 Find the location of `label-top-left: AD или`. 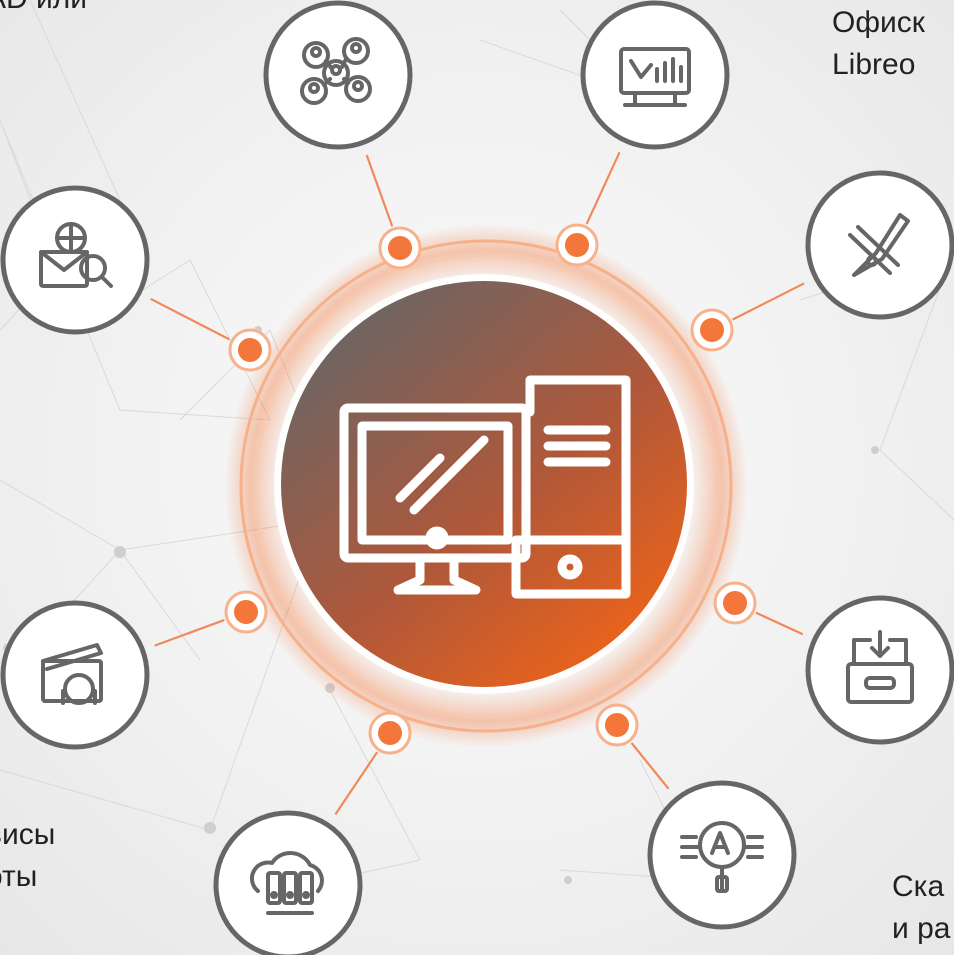

label-top-left: AD или is located at coordinates (43, 10).